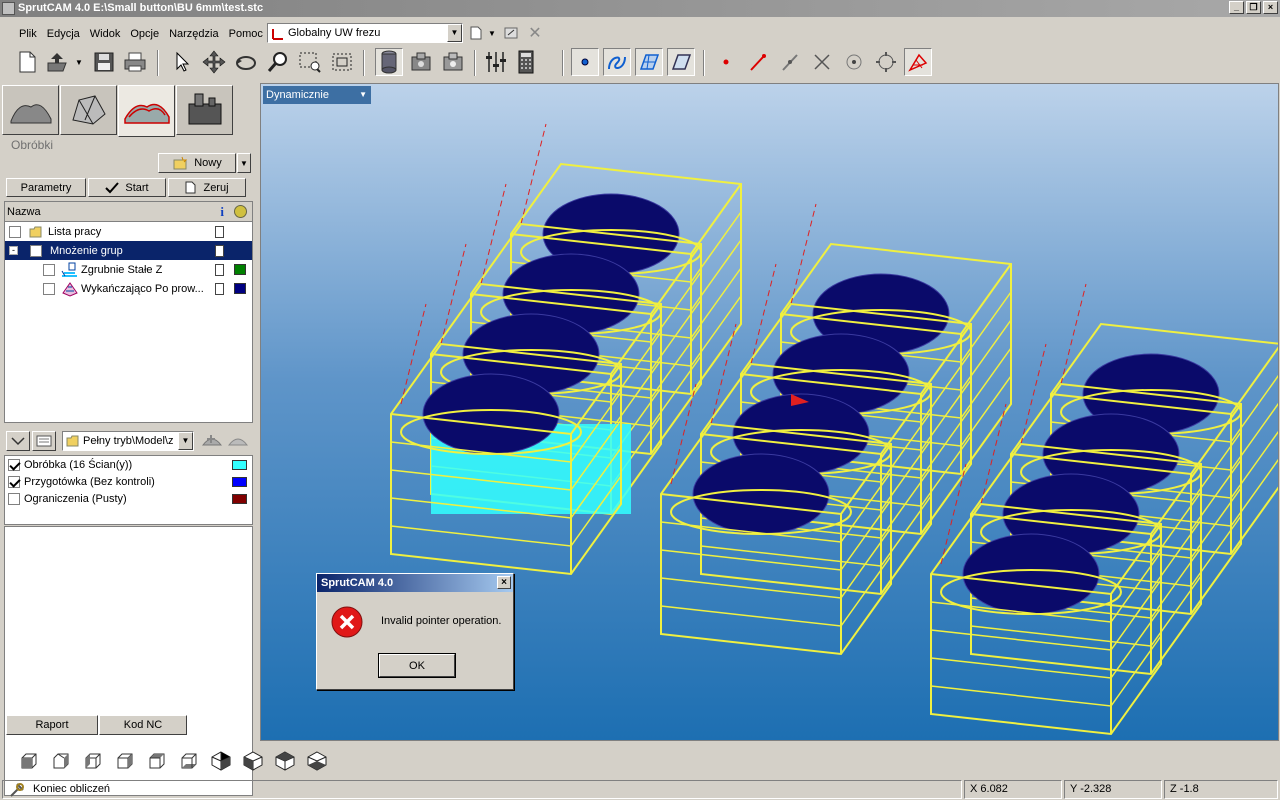  Describe the element at coordinates (49, 288) in the screenshot. I see `finishing-checkbox` at that location.